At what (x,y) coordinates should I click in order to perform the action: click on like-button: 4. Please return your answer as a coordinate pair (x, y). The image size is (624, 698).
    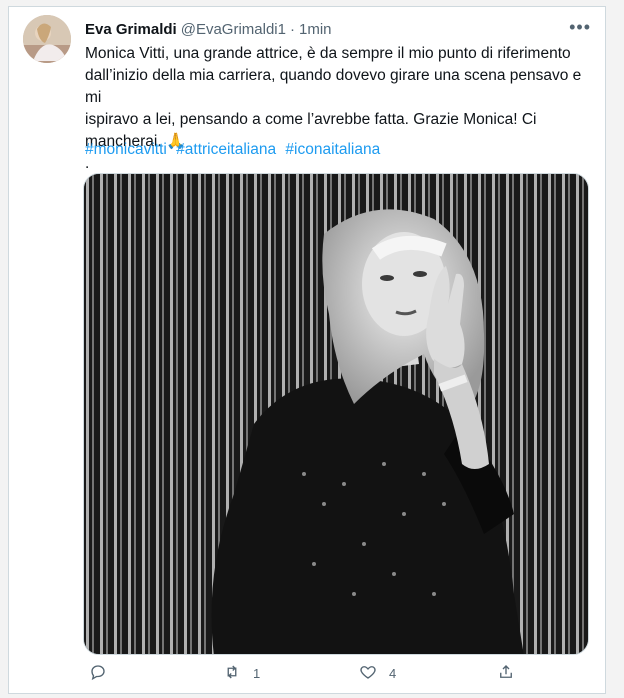
    Looking at the image, I should click on (377, 673).